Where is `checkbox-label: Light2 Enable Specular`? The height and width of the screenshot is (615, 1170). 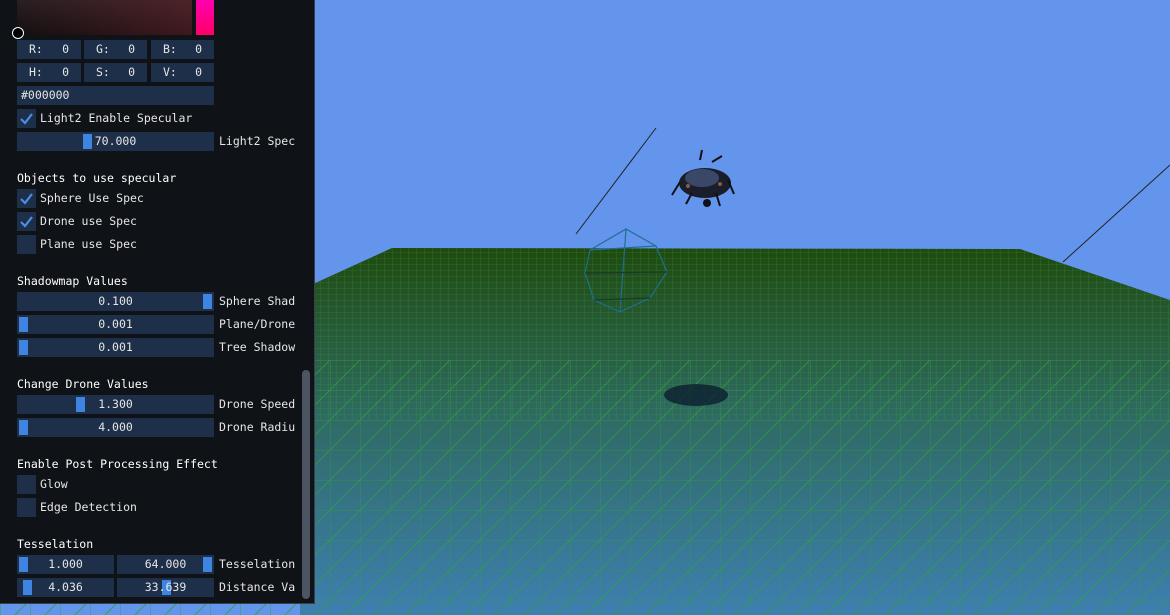 checkbox-label: Light2 Enable Specular is located at coordinates (116, 118).